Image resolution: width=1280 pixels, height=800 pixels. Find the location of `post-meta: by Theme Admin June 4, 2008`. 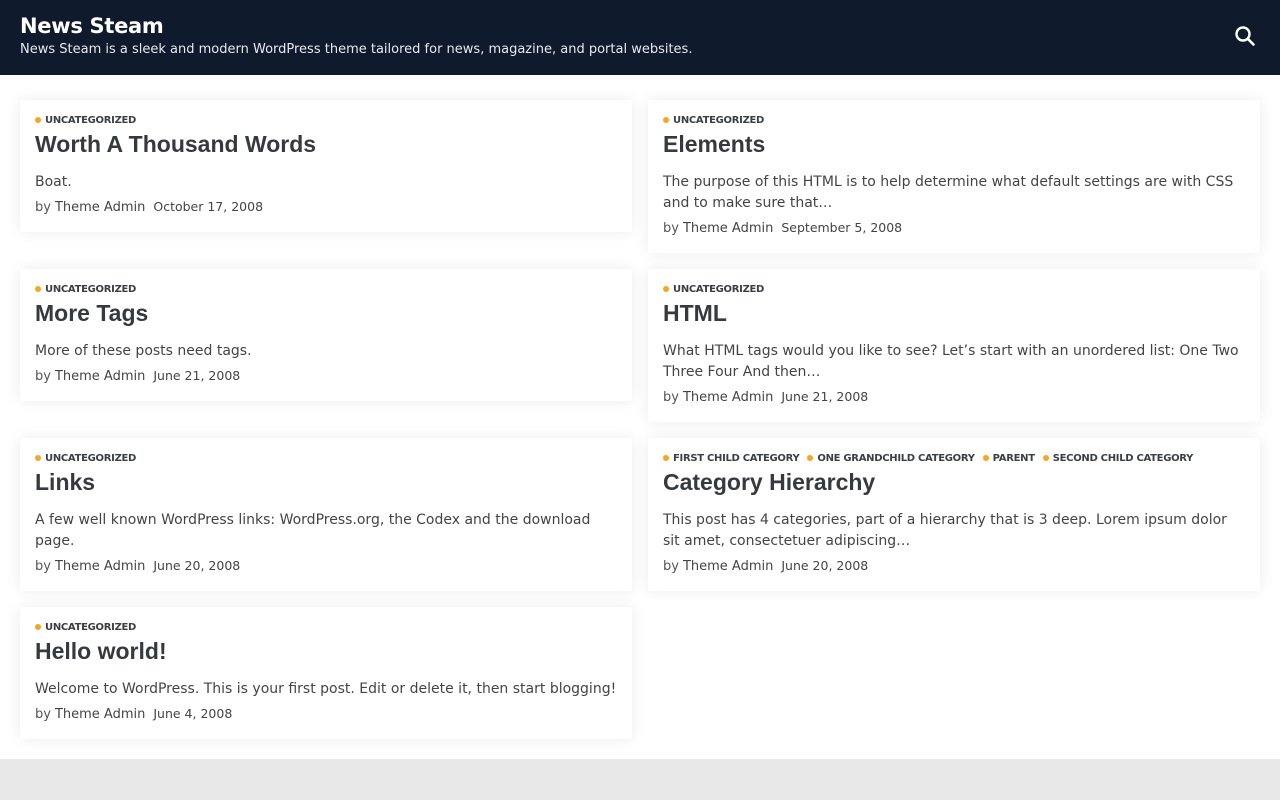

post-meta: by Theme Admin June 4, 2008 is located at coordinates (133, 714).